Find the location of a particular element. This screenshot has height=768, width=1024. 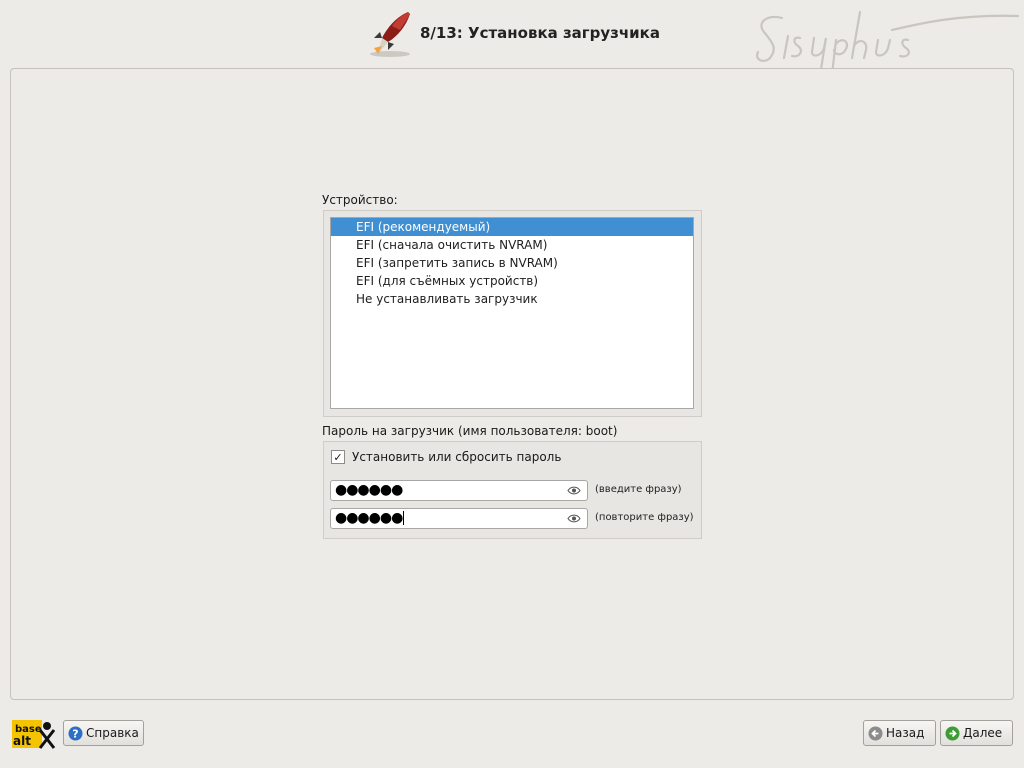

set-password-checkbox-row: ✓ Установить или сбросить пароль is located at coordinates (446, 457).